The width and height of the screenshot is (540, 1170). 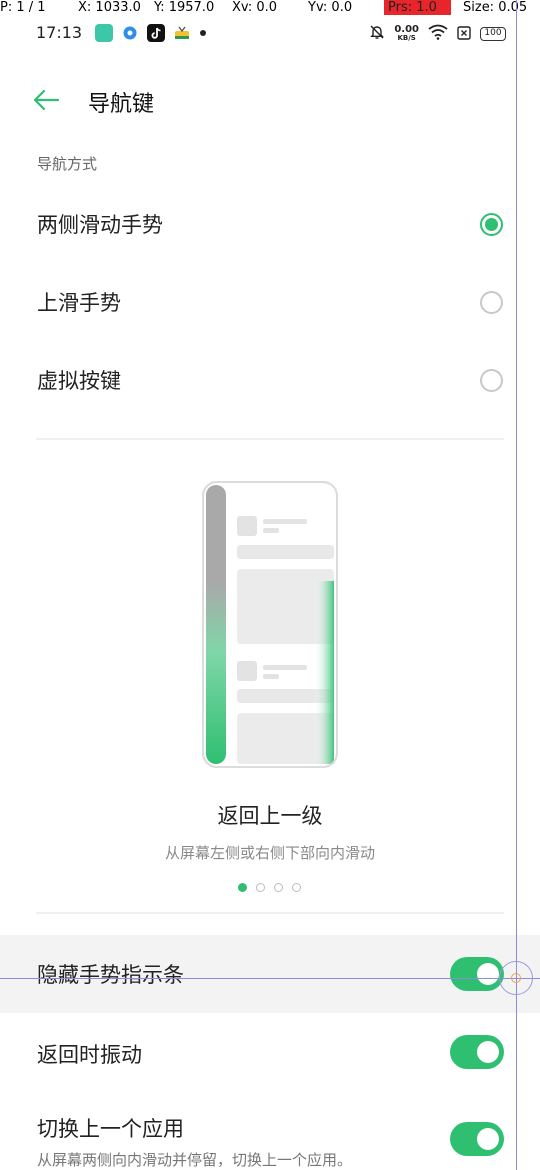 I want to click on nav-option-label: 虚拟按键, so click(x=79, y=381).